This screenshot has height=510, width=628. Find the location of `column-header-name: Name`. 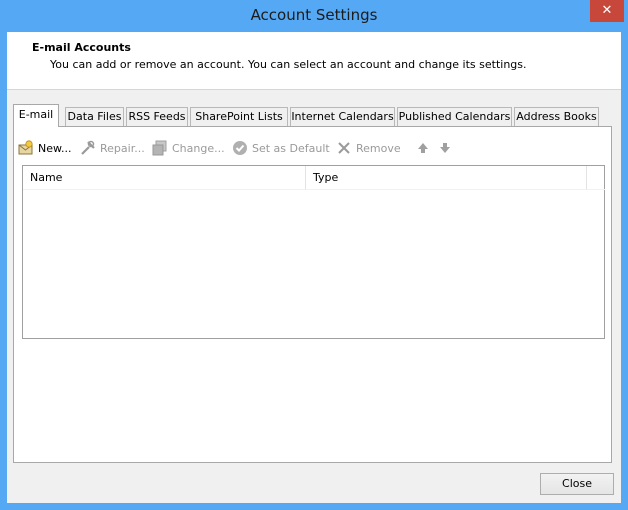

column-header-name: Name is located at coordinates (164, 178).